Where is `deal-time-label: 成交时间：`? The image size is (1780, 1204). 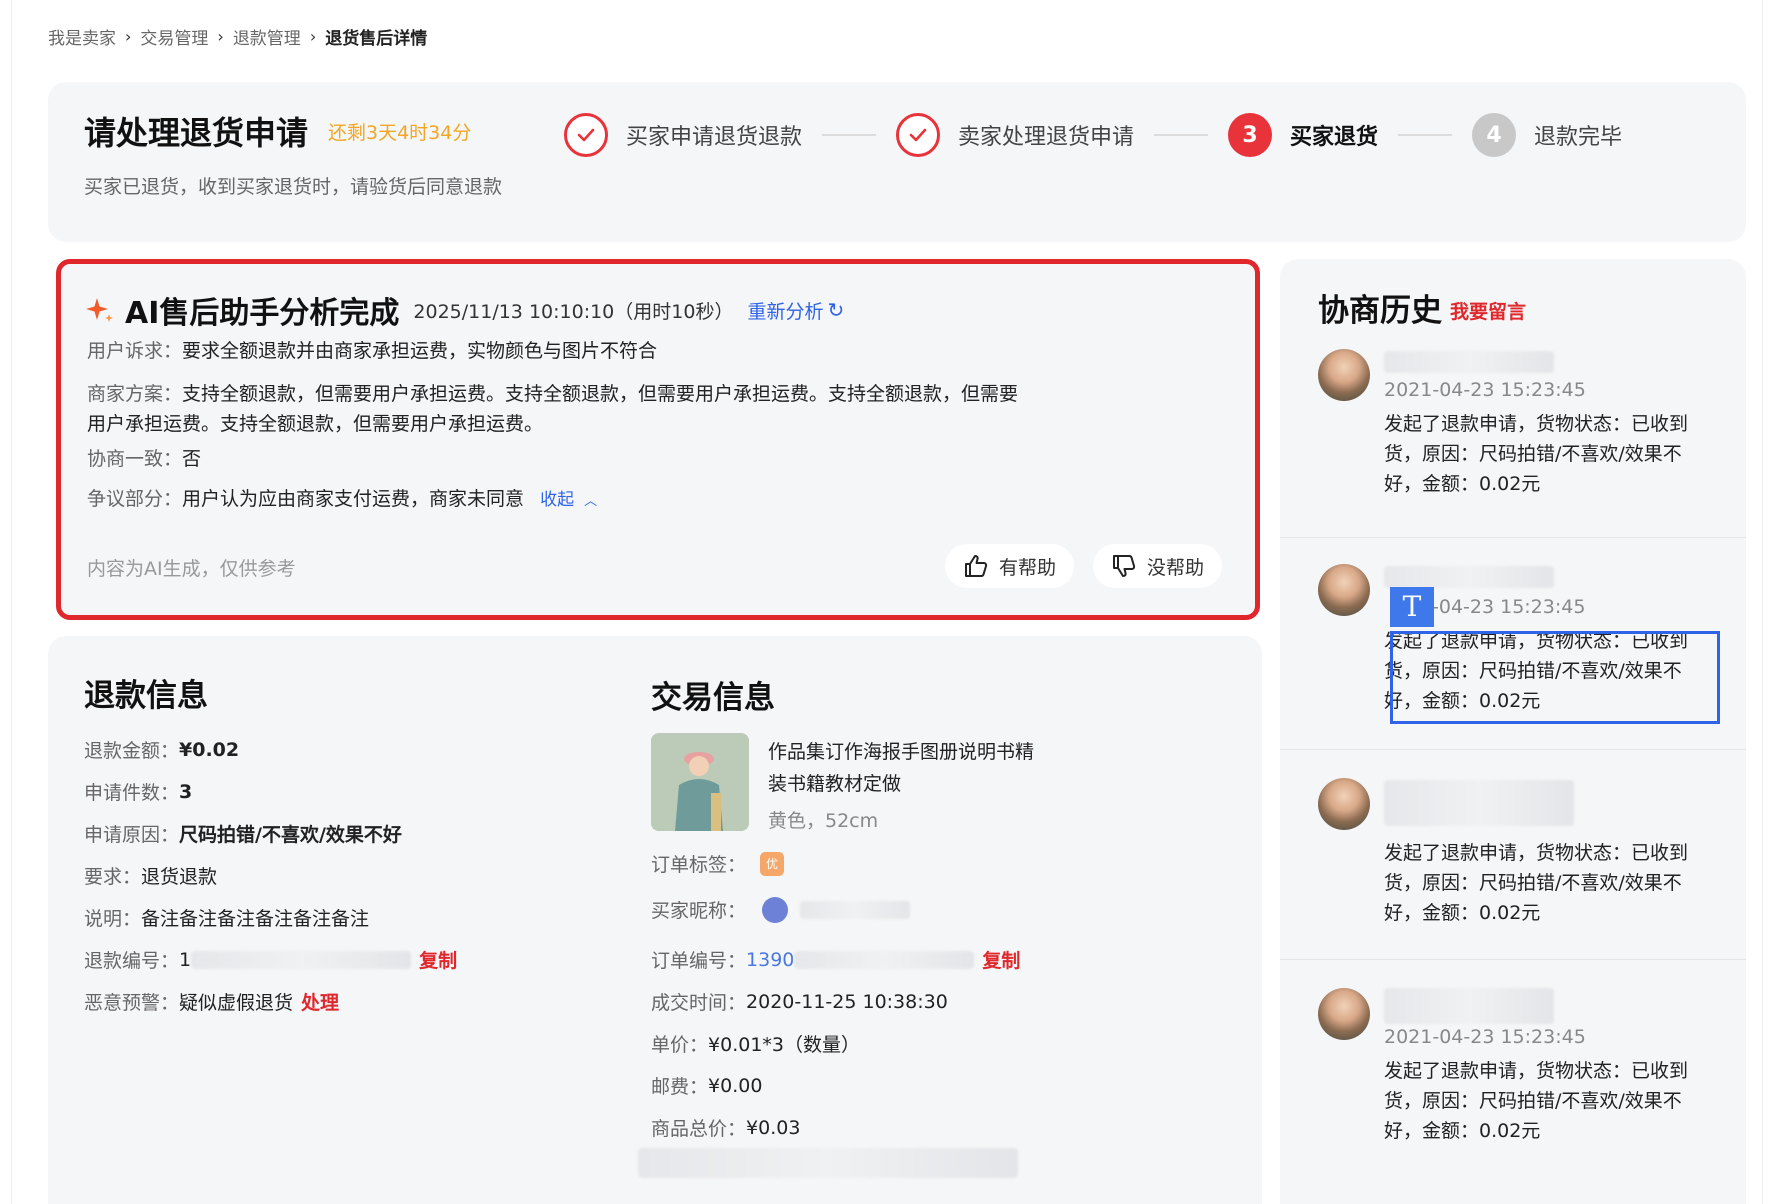 deal-time-label: 成交时间： is located at coordinates (699, 1003).